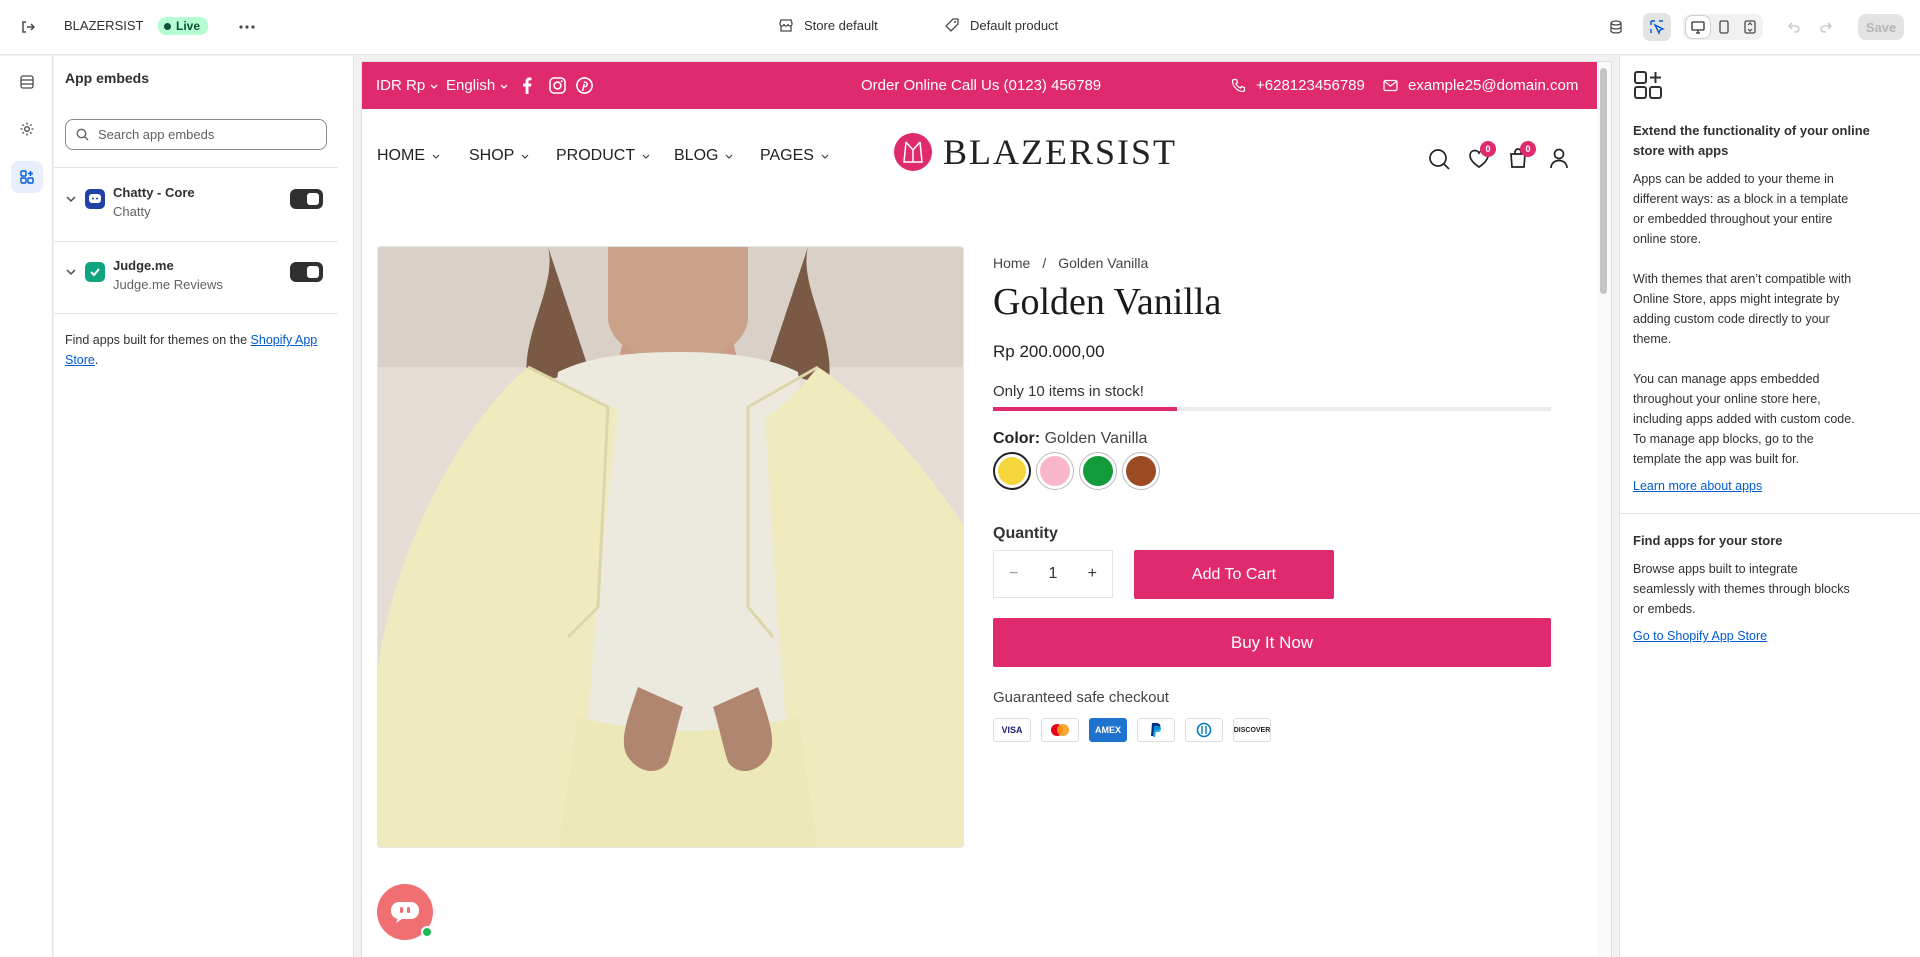  Describe the element at coordinates (1616, 27) in the screenshot. I see `database-icon` at that location.